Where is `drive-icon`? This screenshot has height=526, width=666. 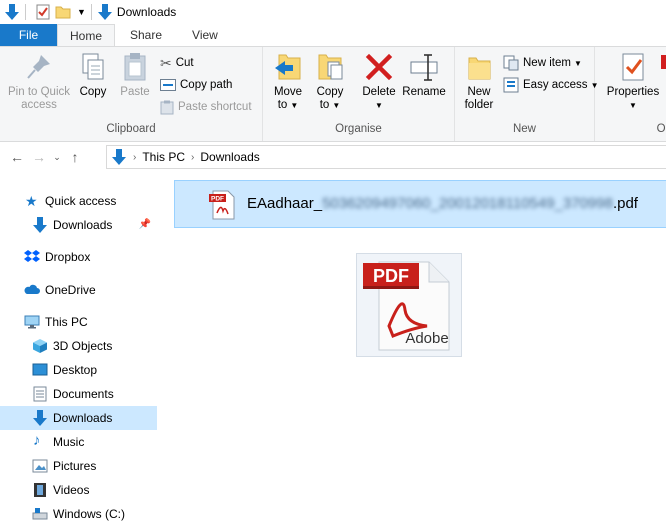 drive-icon is located at coordinates (40, 514).